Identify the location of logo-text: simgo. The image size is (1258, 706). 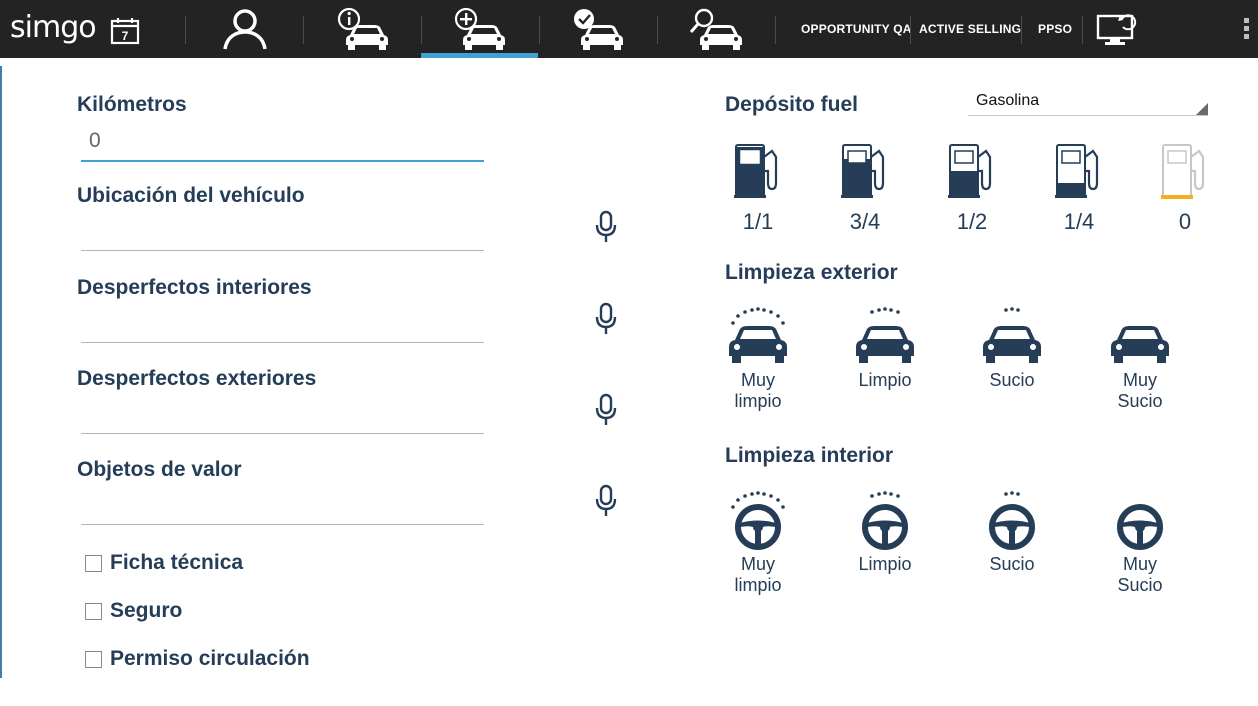
(53, 27).